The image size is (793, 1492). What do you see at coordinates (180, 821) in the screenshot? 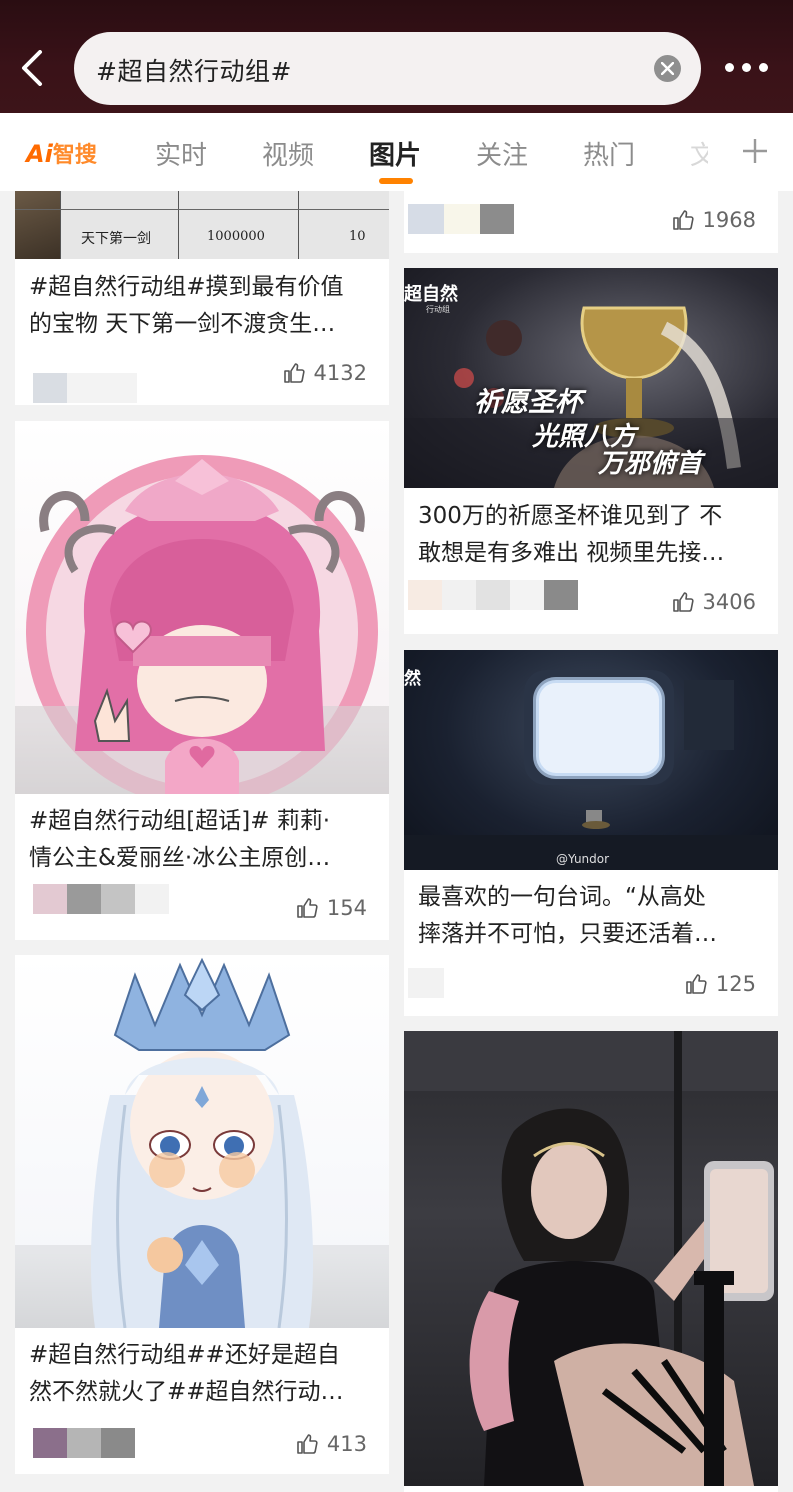
I see `post-title-line: #超自然行动组[超话]# 莉莉·` at bounding box center [180, 821].